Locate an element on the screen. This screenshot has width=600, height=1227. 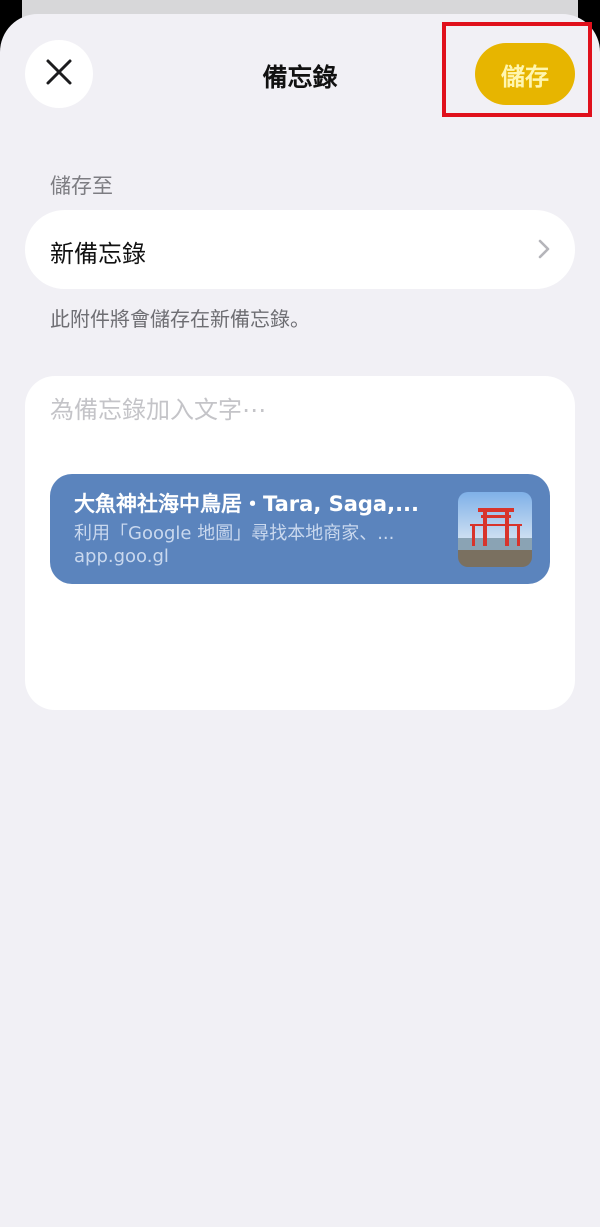
destination-hint: 此附件將會儲存在新備忘錄。 is located at coordinates (180, 319).